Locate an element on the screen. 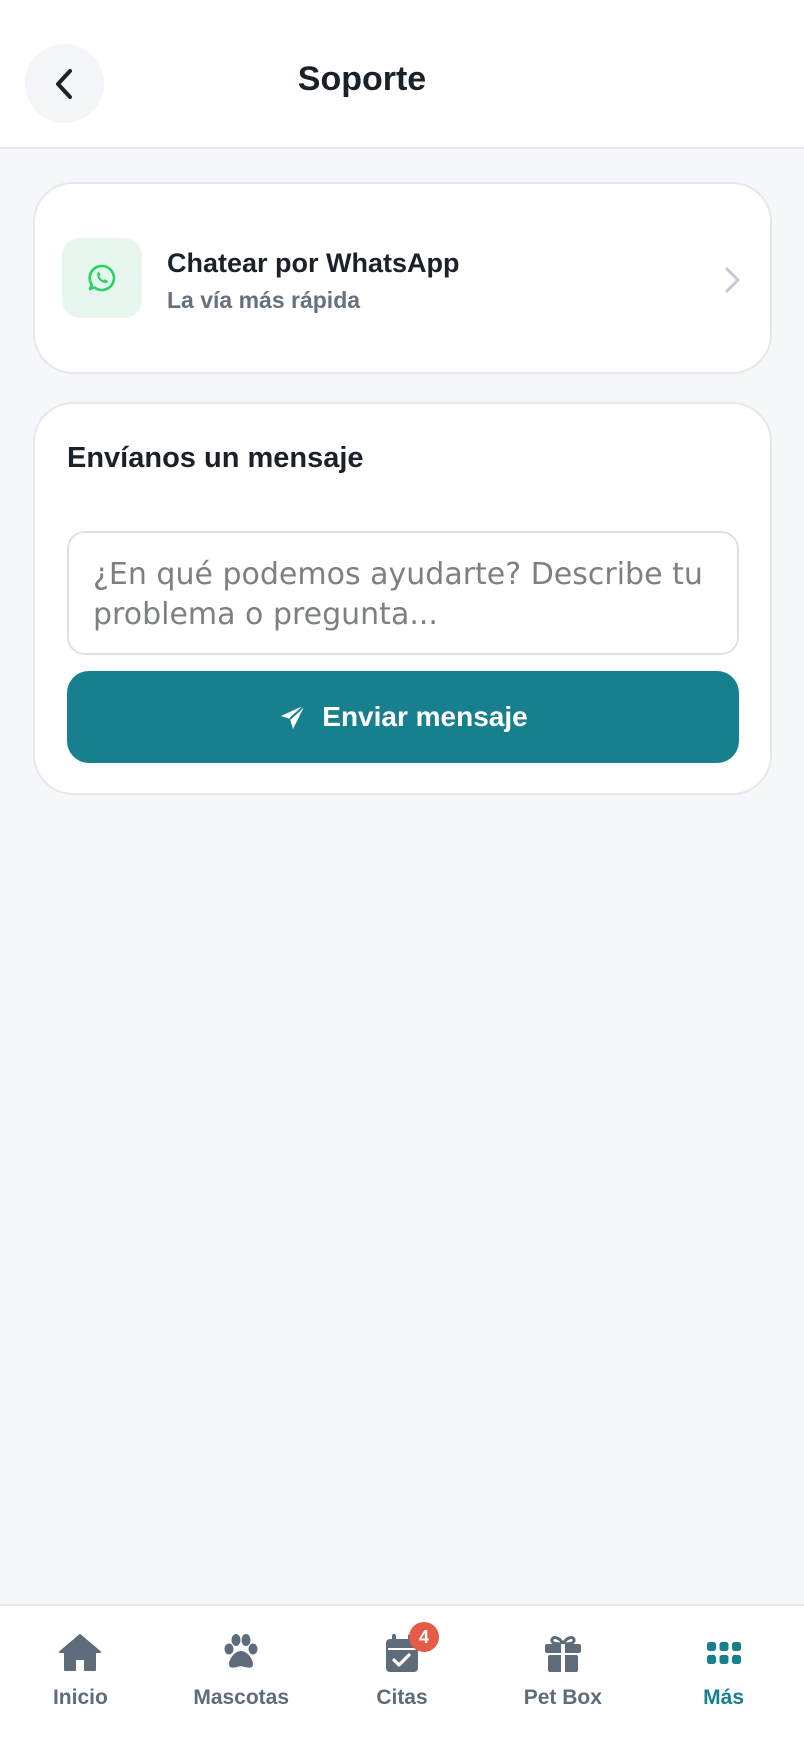 The image size is (804, 1740). whatsapp-icon-container is located at coordinates (102, 278).